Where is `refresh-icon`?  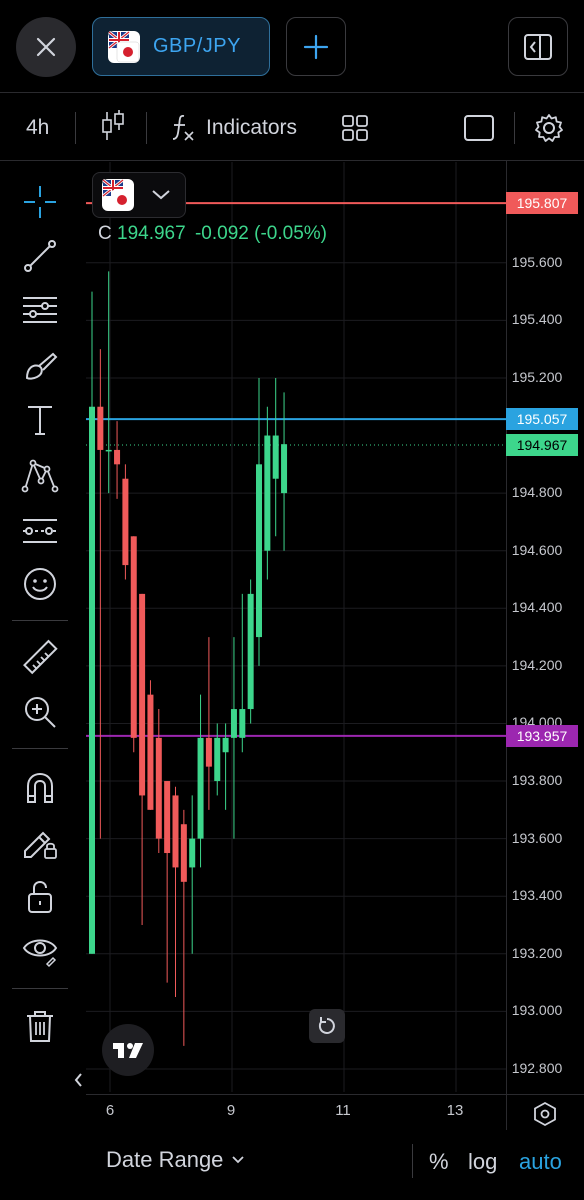
refresh-icon is located at coordinates (326, 1025).